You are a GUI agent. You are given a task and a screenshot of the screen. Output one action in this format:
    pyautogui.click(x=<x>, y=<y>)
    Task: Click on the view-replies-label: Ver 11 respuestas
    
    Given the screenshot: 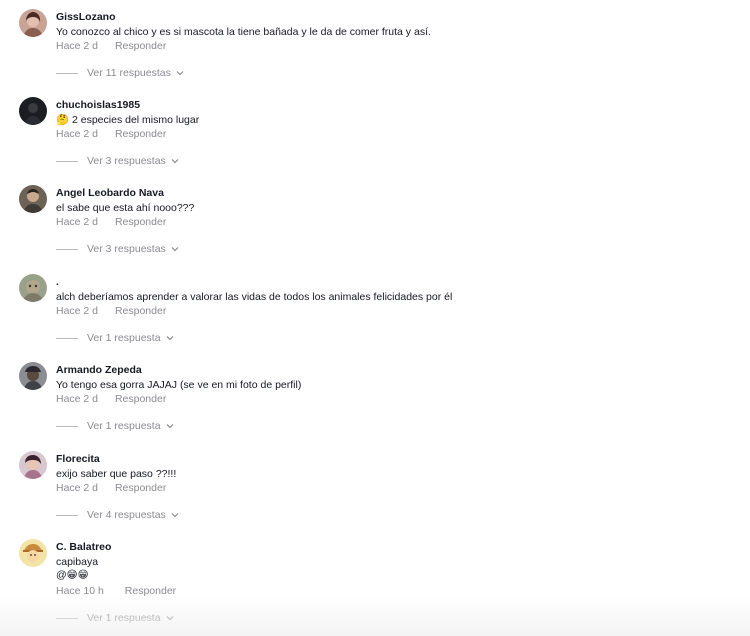 What is the action you would take?
    pyautogui.click(x=129, y=73)
    